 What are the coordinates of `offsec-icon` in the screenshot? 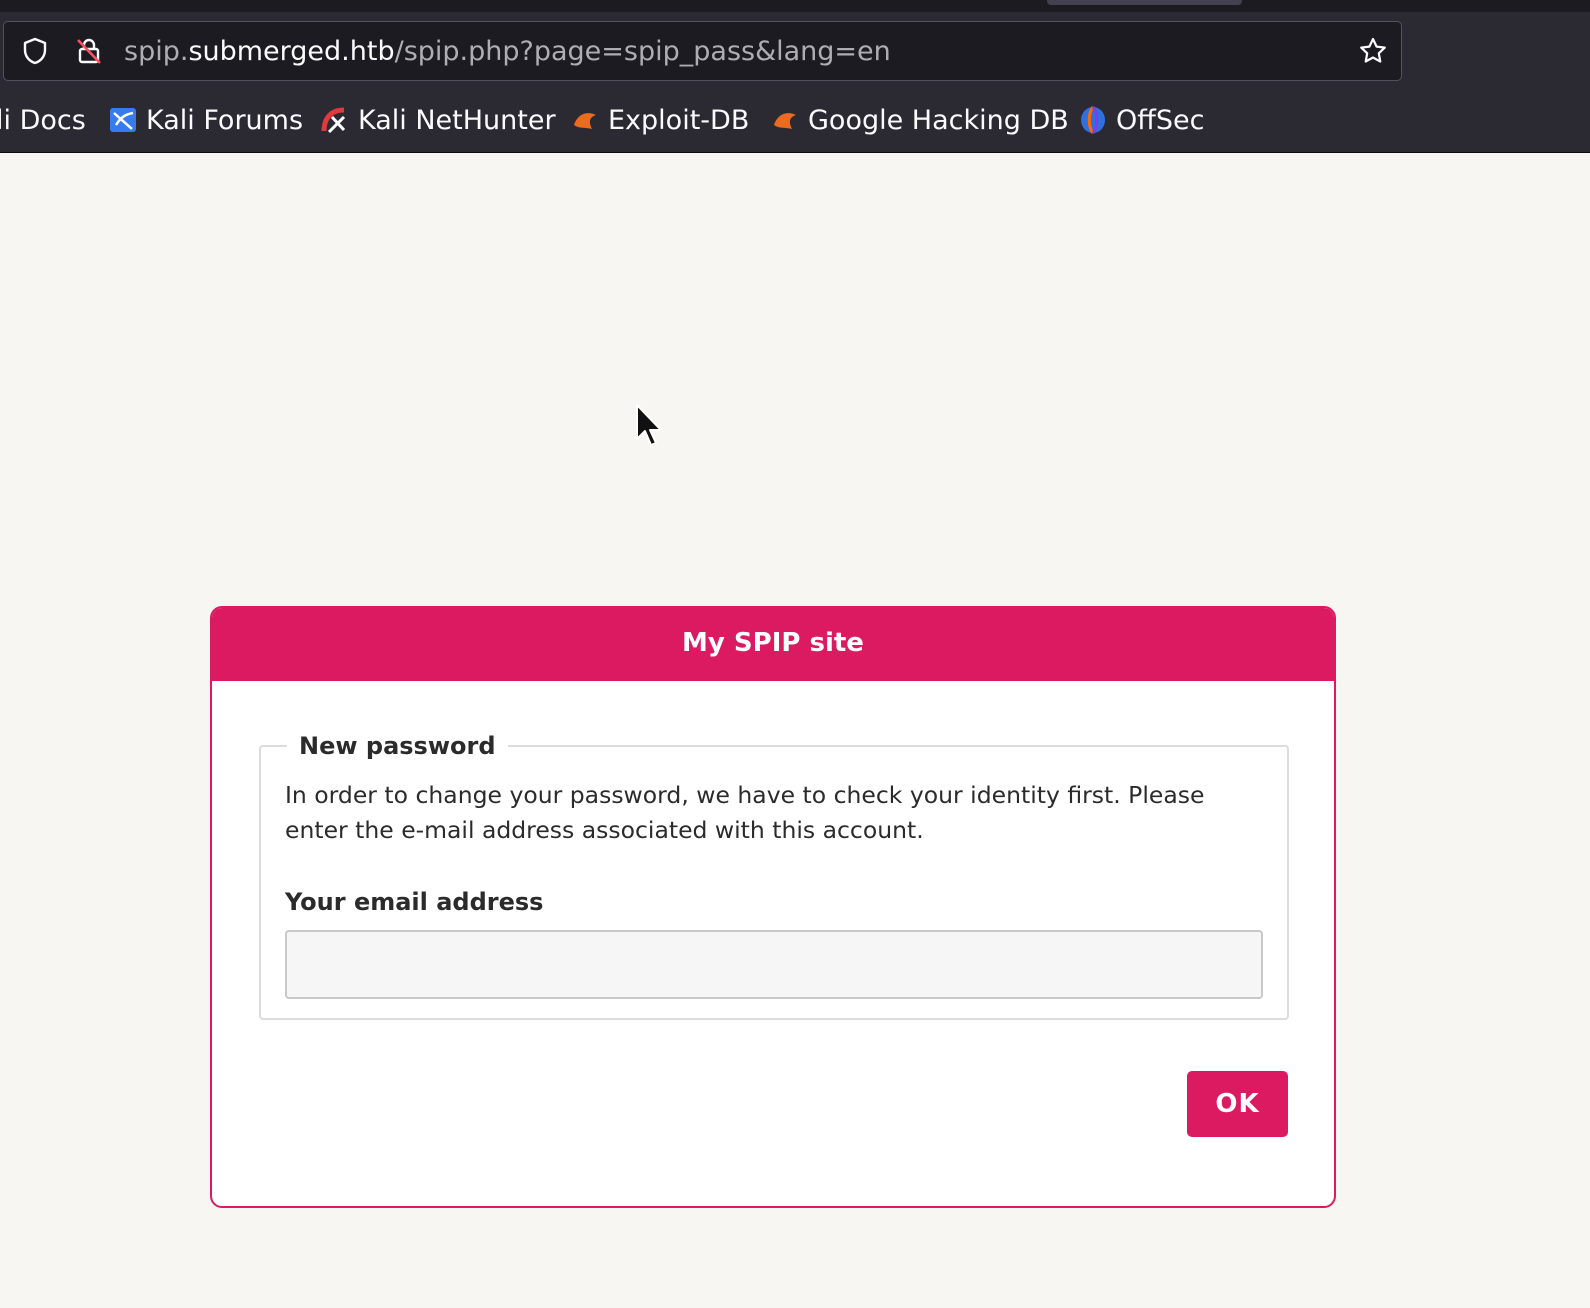 It's located at (1093, 120).